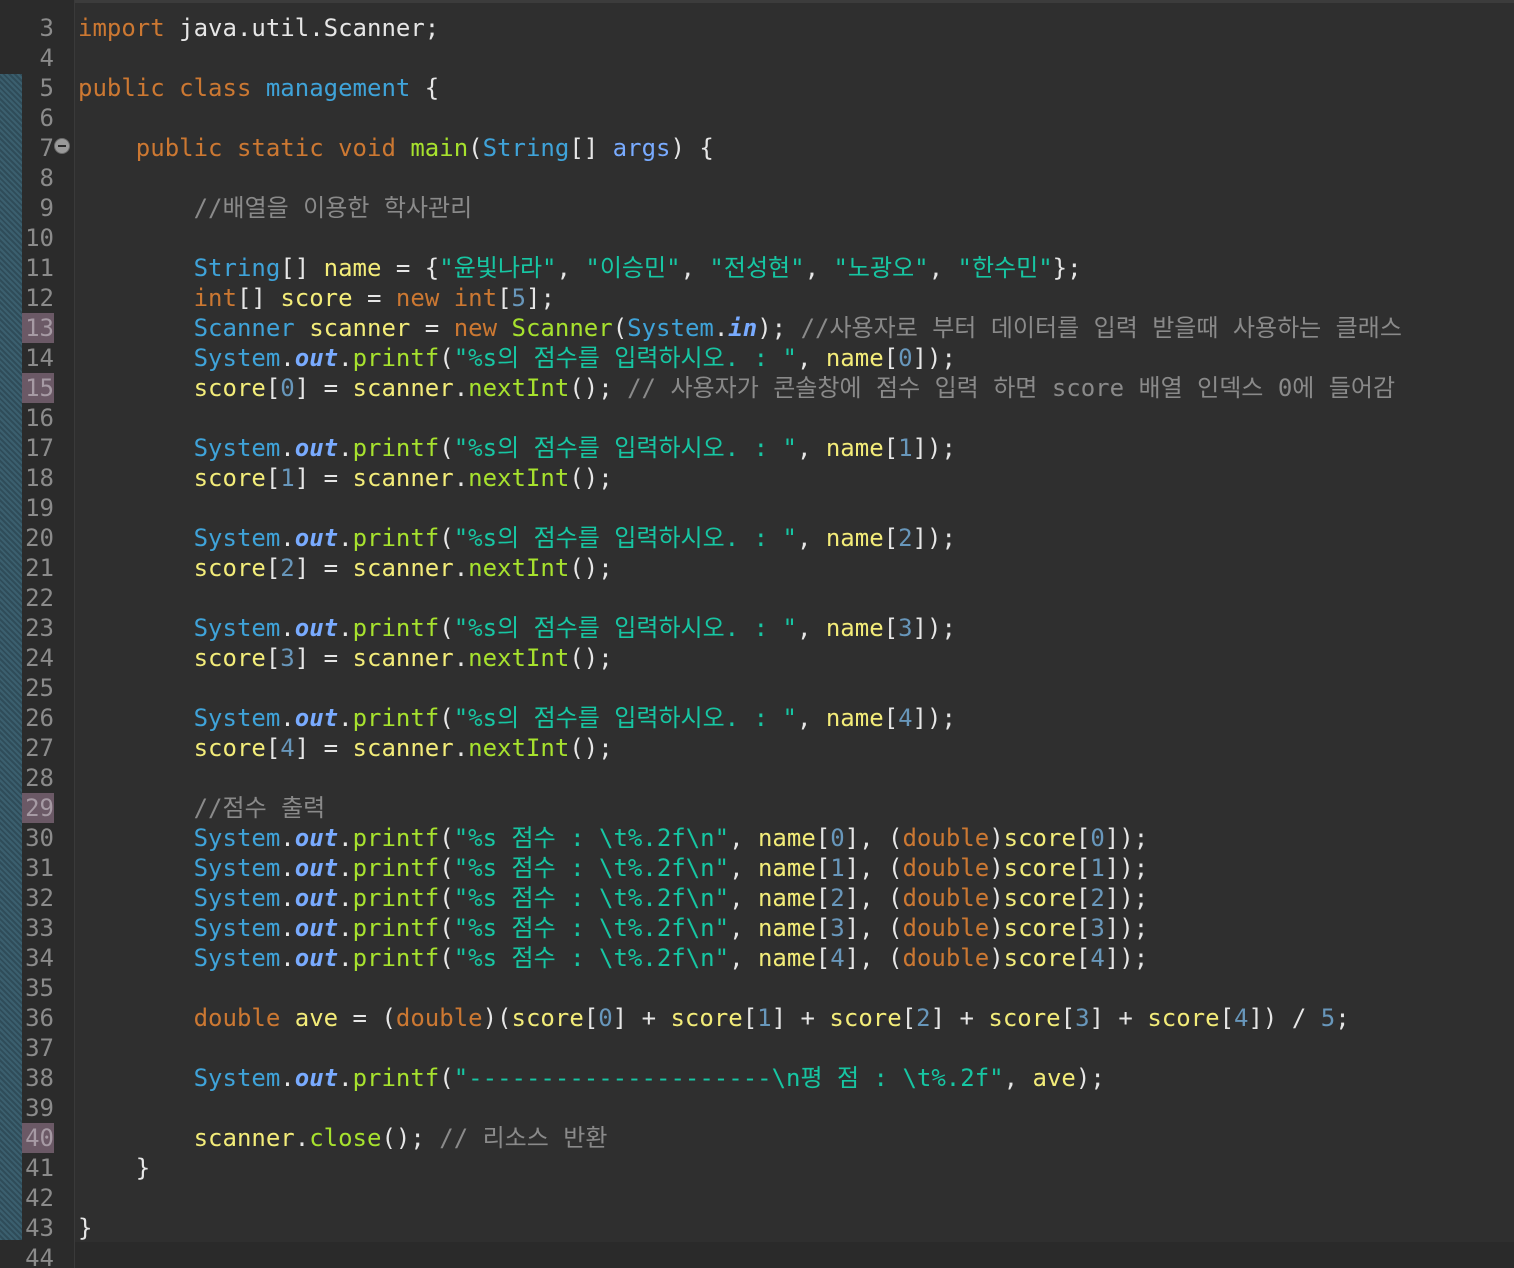  Describe the element at coordinates (757, 28) in the screenshot. I see `code-line: 3 import java.util.Scanner;` at that location.